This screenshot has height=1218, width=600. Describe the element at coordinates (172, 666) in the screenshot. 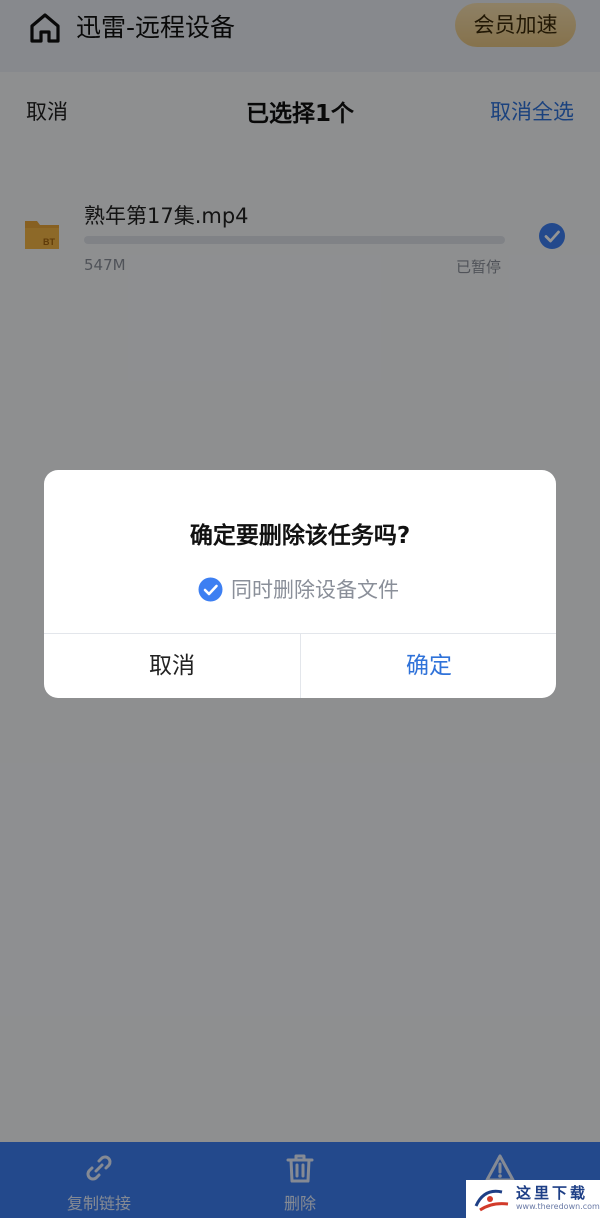

I see `dialog-cancel-button: 取消` at that location.